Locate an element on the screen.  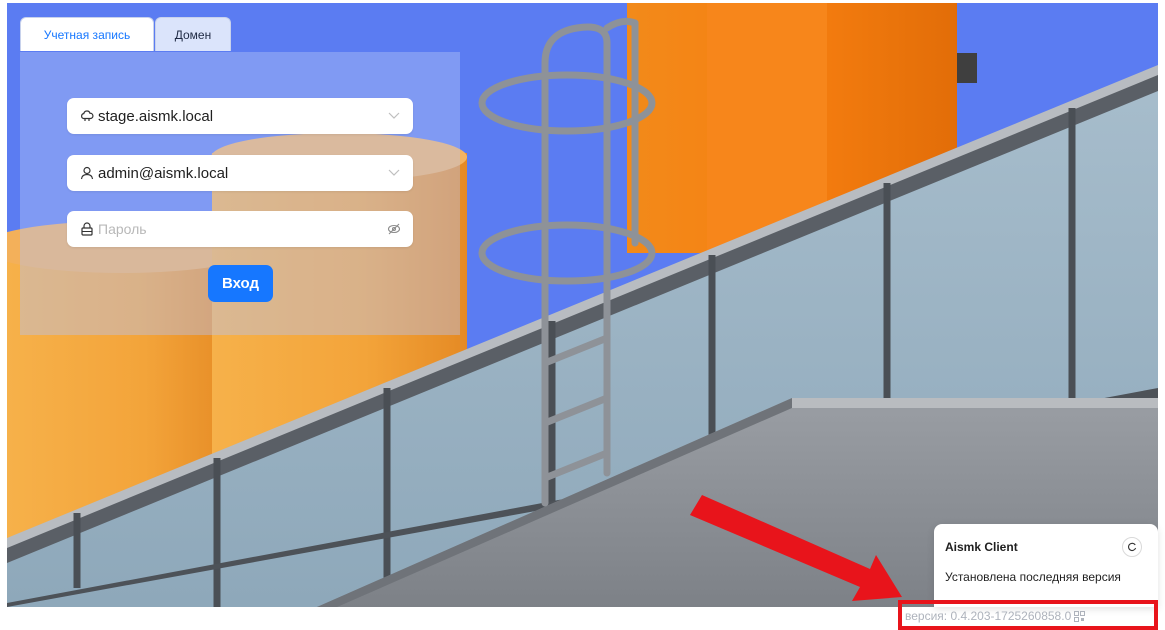
user-value: admin@aismk.local is located at coordinates (163, 173).